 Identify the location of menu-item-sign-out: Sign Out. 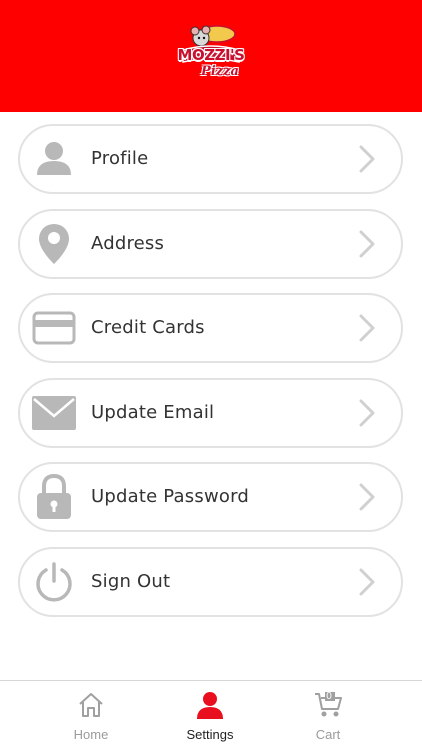
(210, 582).